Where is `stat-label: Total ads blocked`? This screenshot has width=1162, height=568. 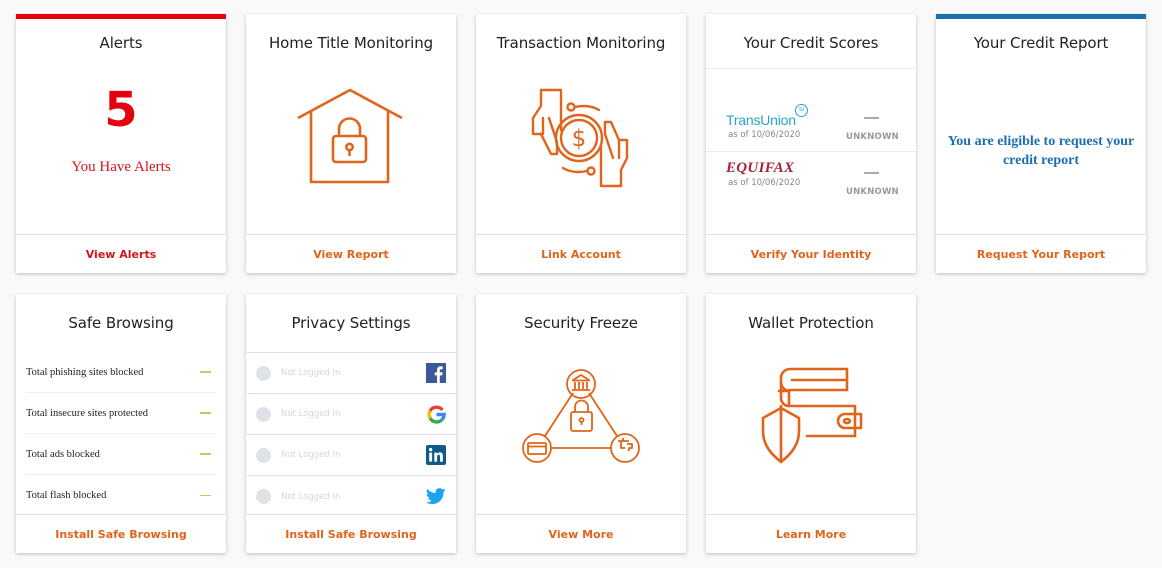
stat-label: Total ads blocked is located at coordinates (63, 454).